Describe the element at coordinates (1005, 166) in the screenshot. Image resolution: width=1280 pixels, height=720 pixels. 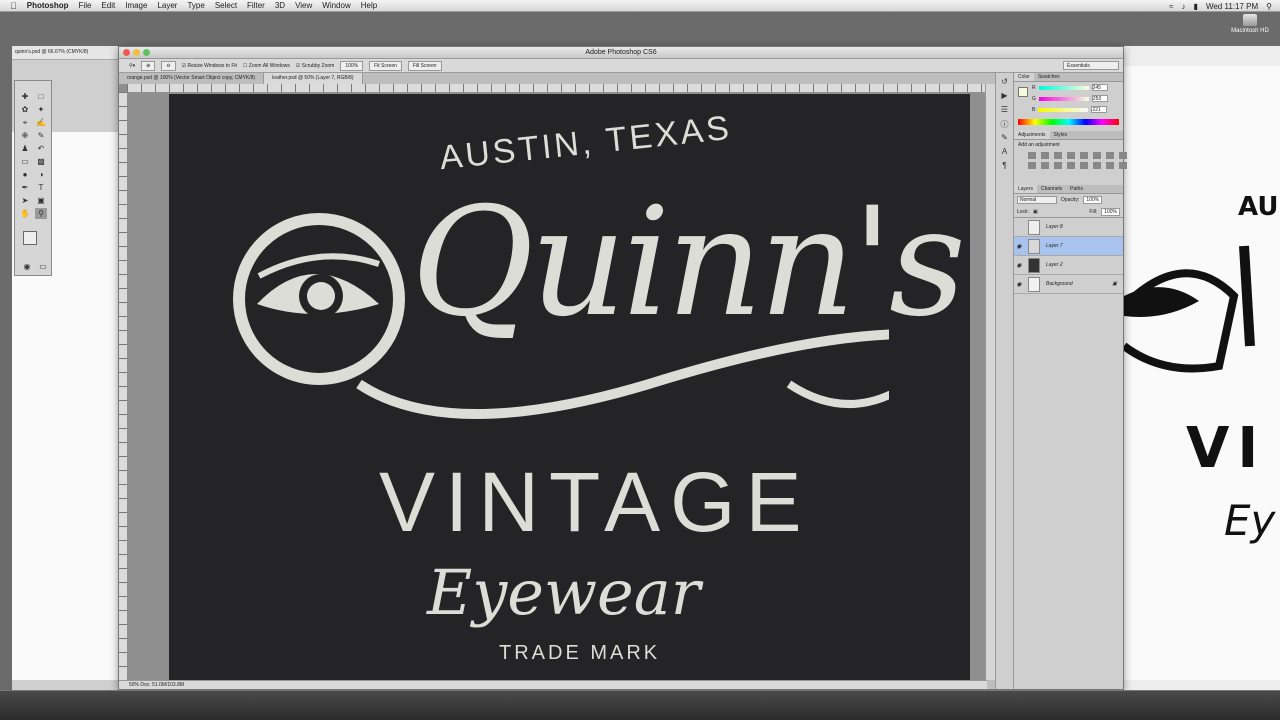
I see `paragraph-panel-icon: ¶` at that location.